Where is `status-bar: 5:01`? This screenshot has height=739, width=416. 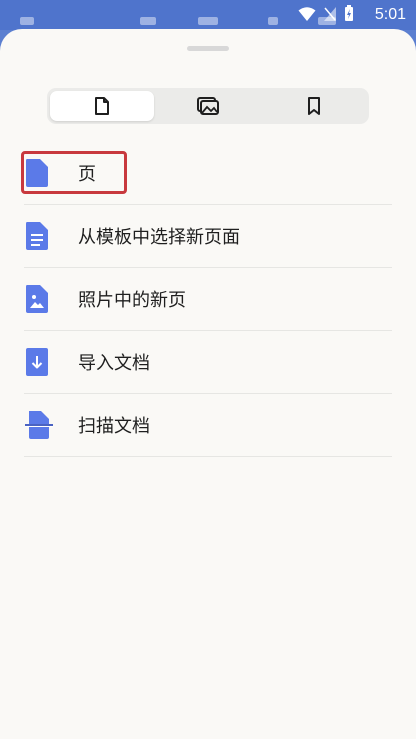
status-bar: 5:01 is located at coordinates (208, 15).